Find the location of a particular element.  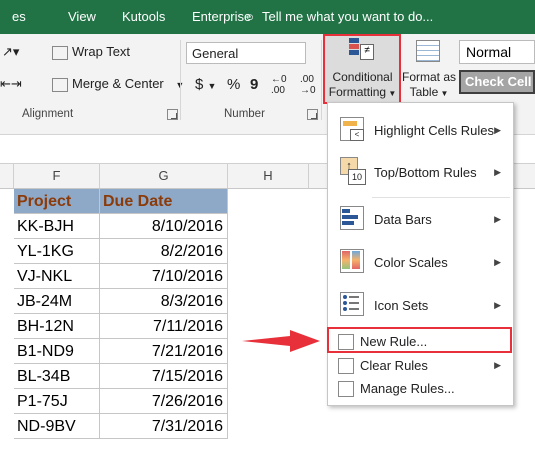

number-format-select: General is located at coordinates (246, 53).